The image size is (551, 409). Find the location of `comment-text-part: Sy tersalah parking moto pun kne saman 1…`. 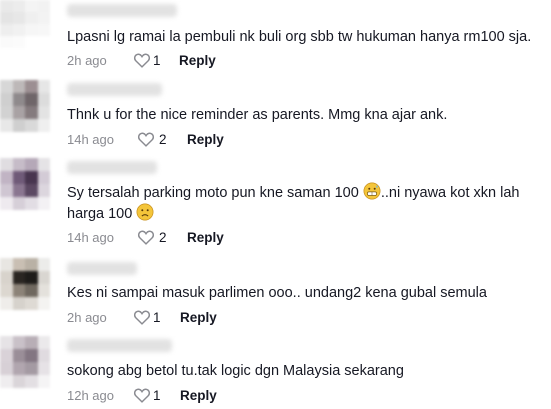

comment-text-part: Sy tersalah parking moto pun kne saman 1… is located at coordinates (215, 193).